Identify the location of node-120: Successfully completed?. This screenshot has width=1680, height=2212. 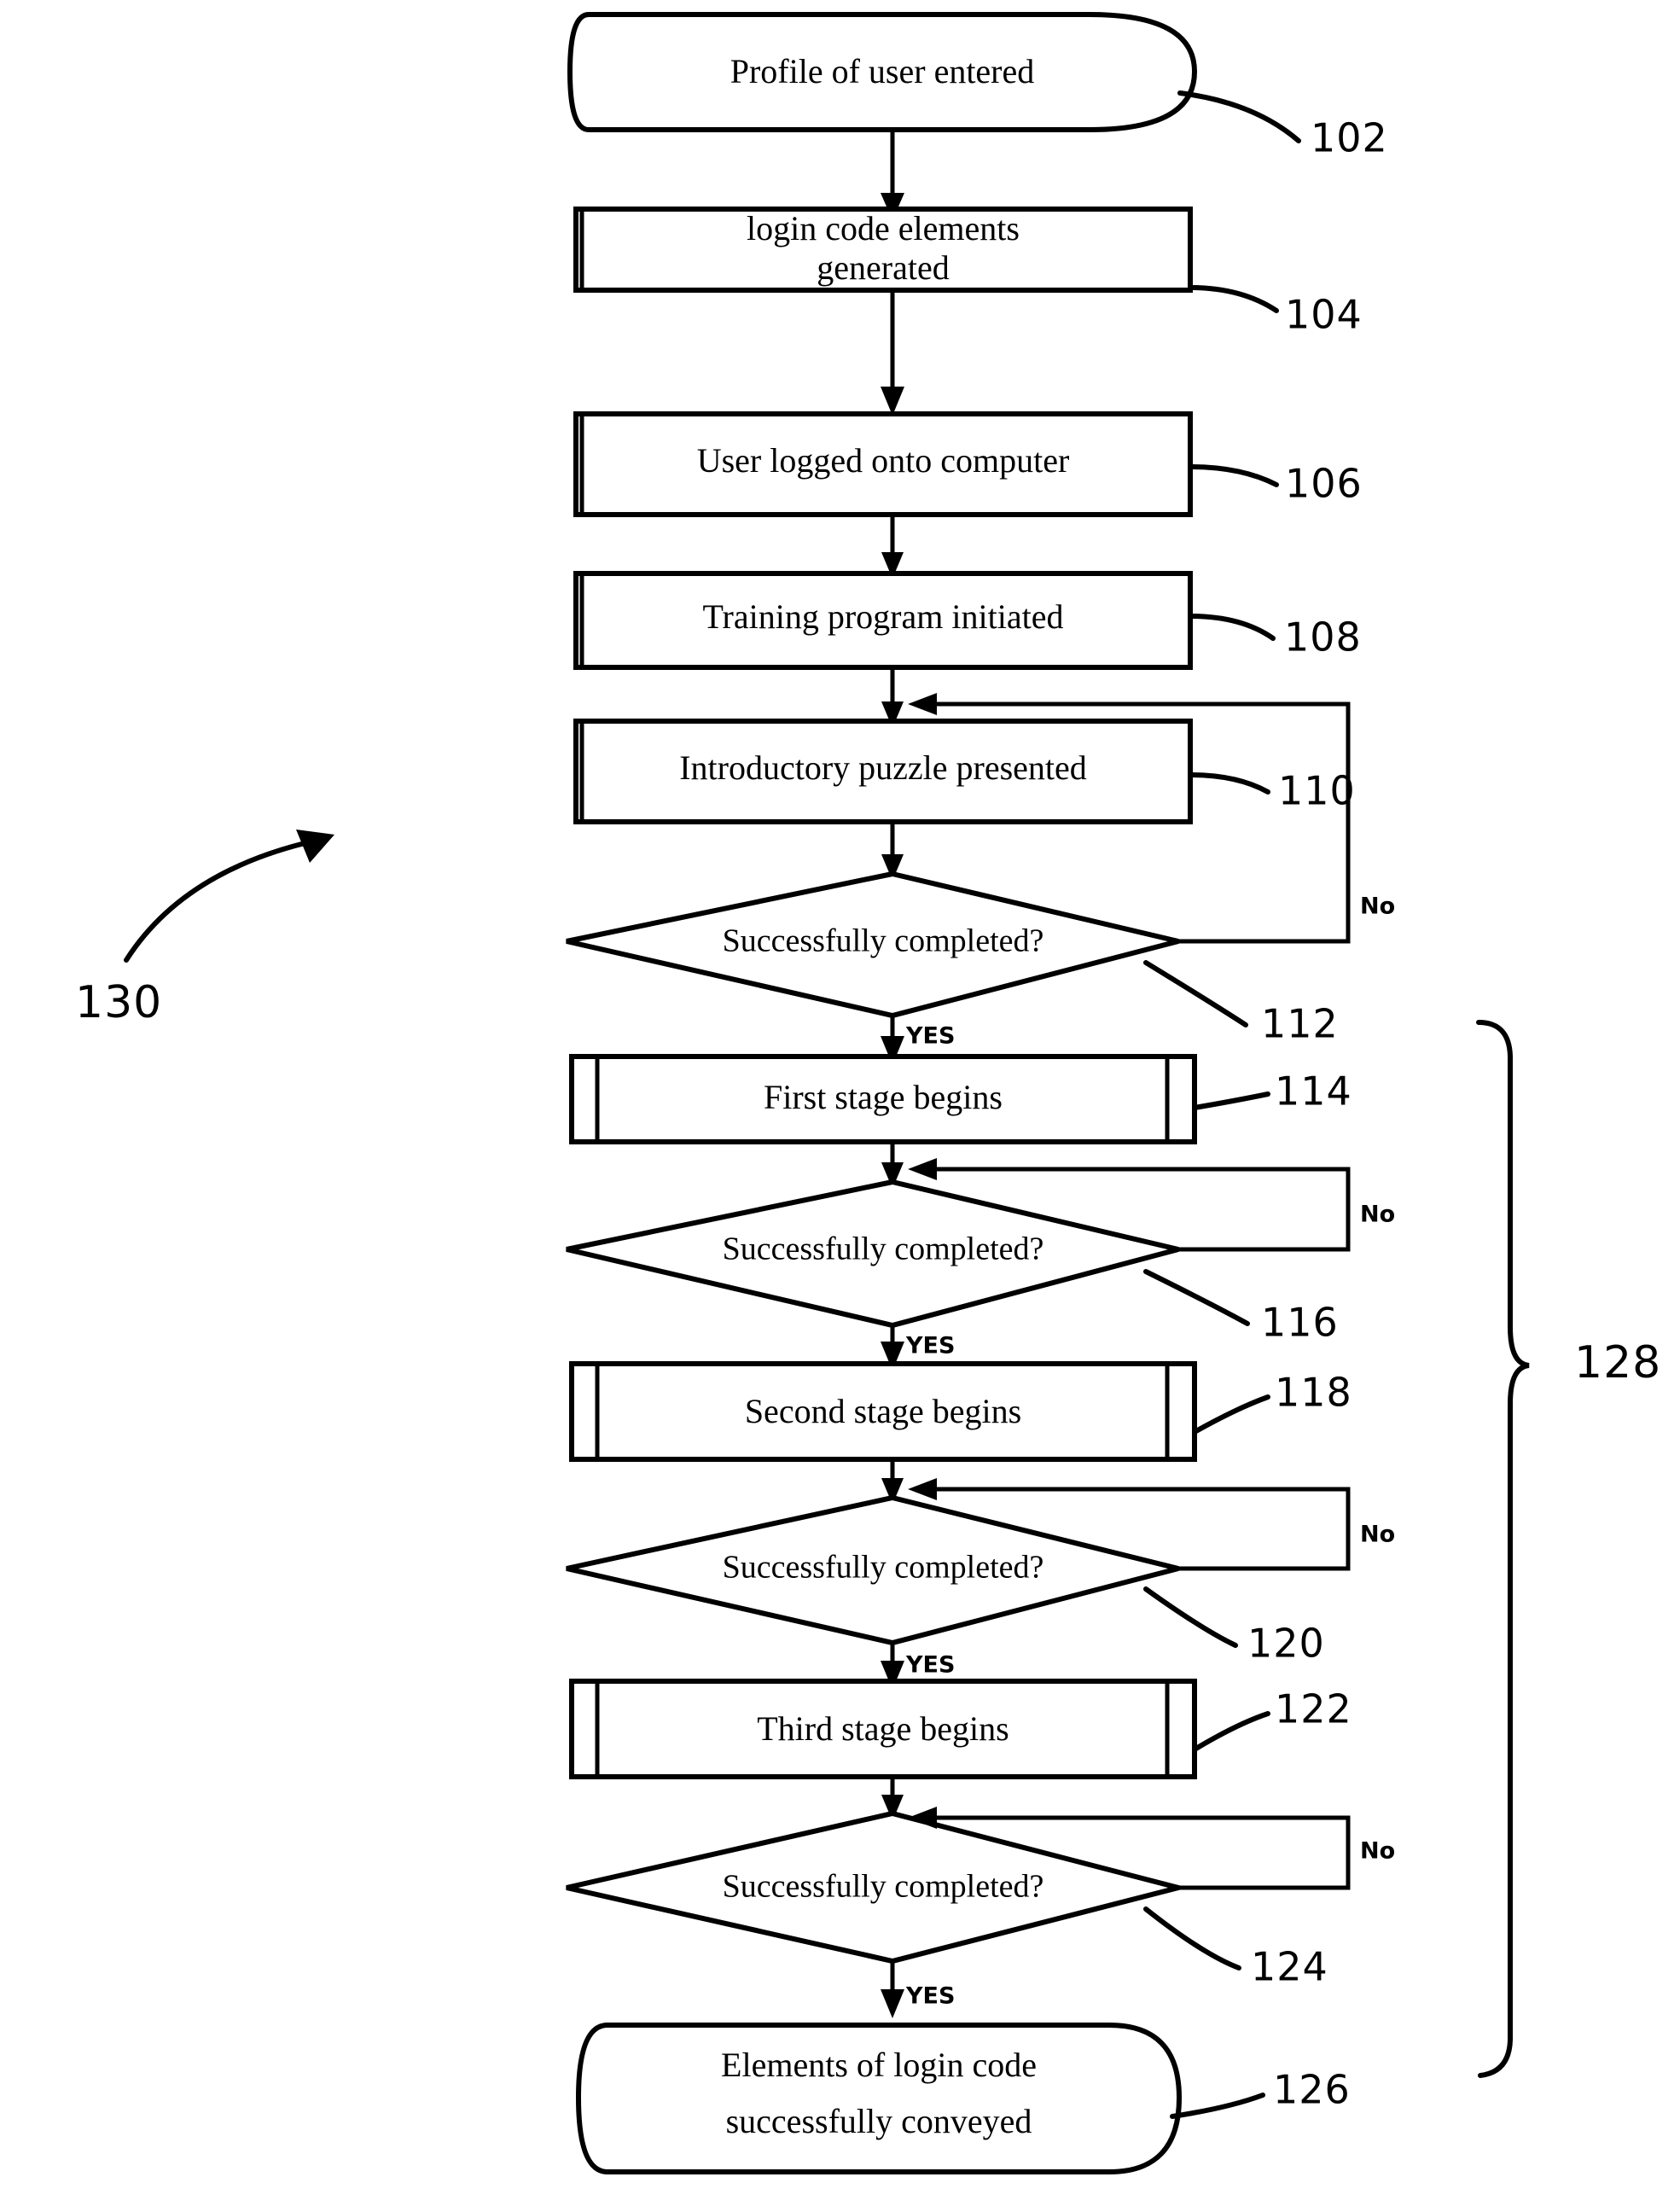
(873, 1570).